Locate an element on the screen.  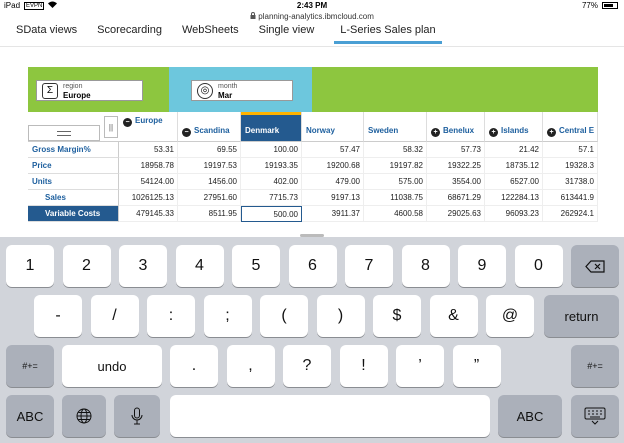
key-0: 0 is located at coordinates (538, 266).